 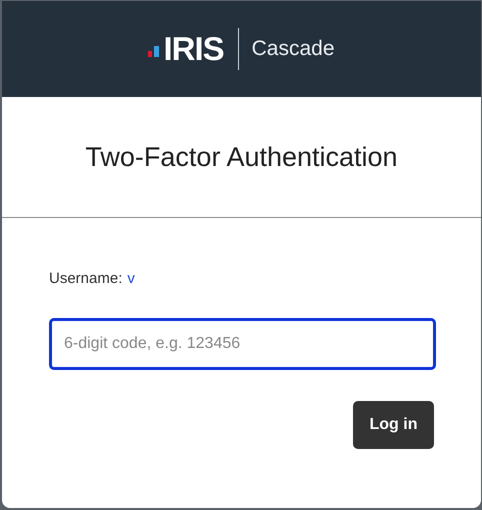 I want to click on code-input-field: 6-digit code, e.g. 123456, so click(x=242, y=344).